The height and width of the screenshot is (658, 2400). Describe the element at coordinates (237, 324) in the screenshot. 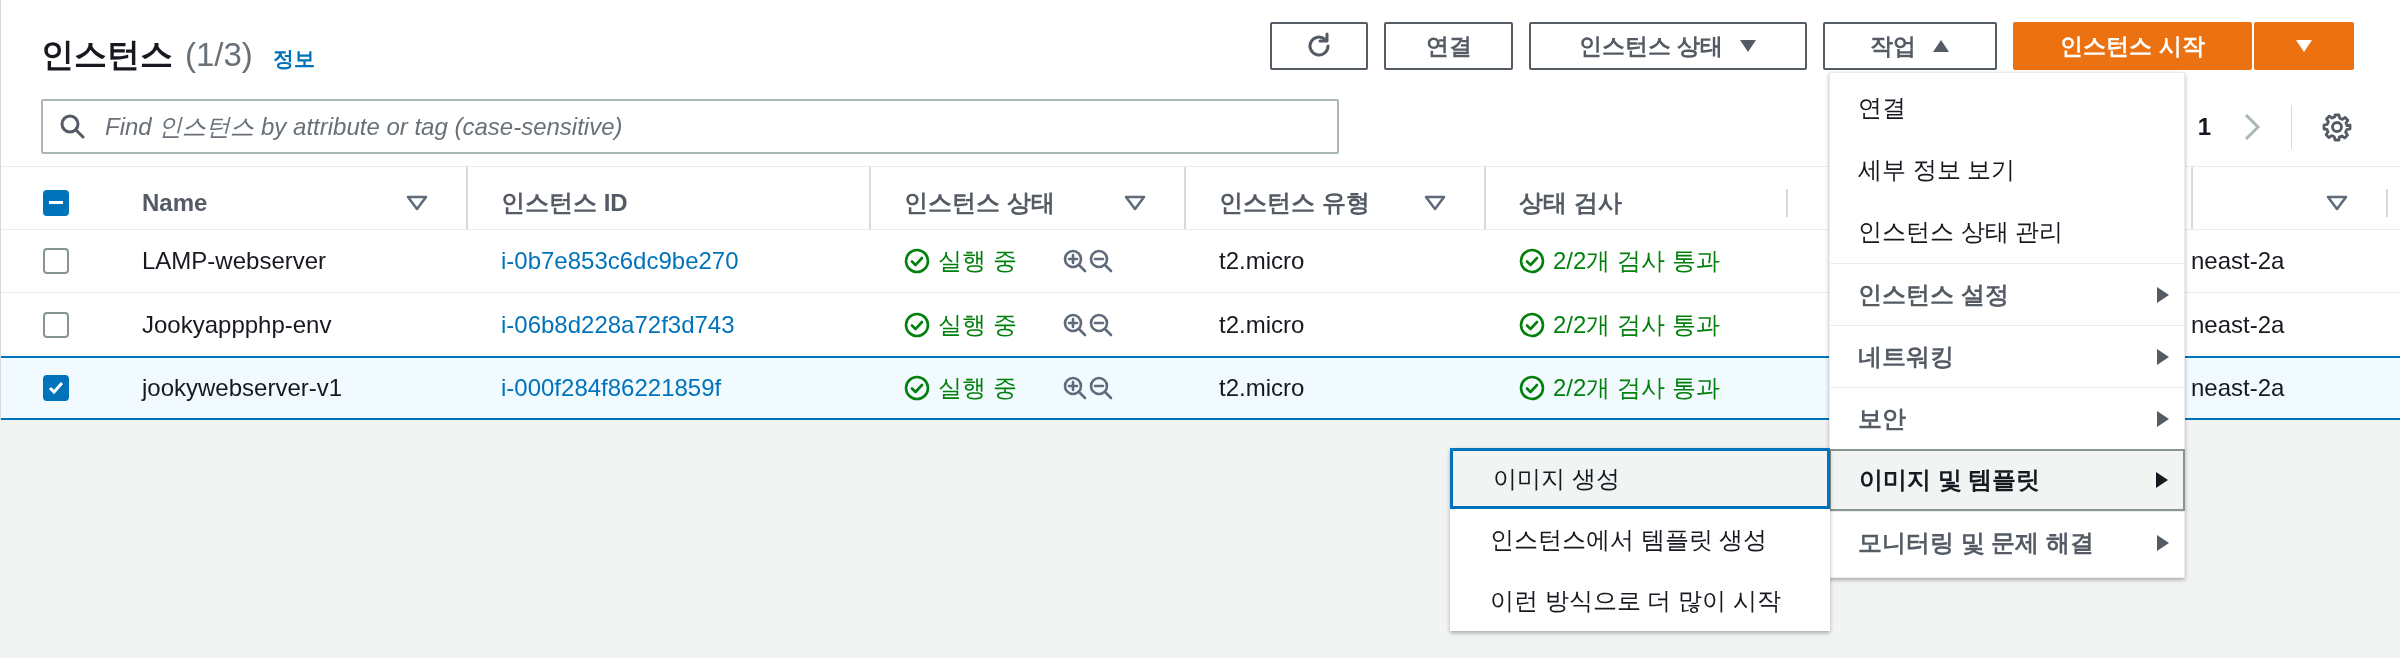

I see `instance-name: Jookyappphp-env` at that location.